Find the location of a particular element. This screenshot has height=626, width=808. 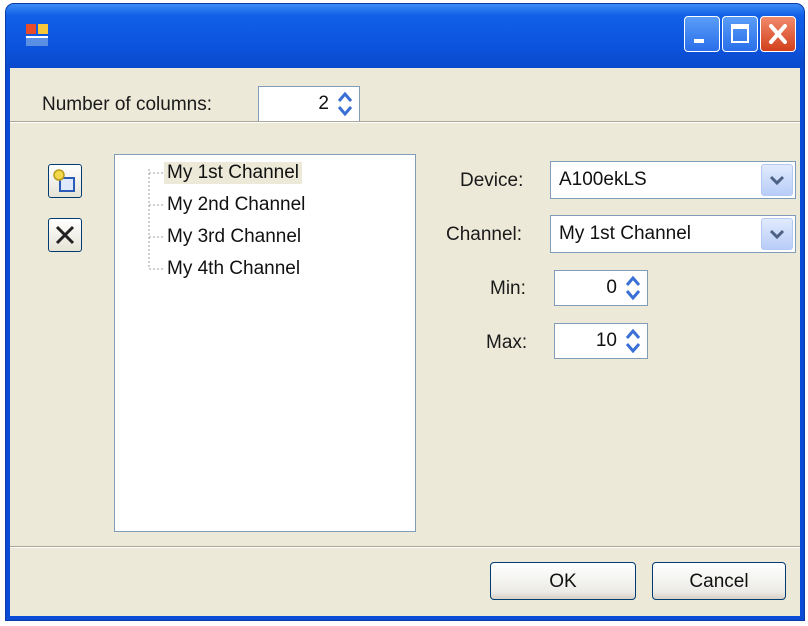

device-select: A100ekLS is located at coordinates (673, 180).